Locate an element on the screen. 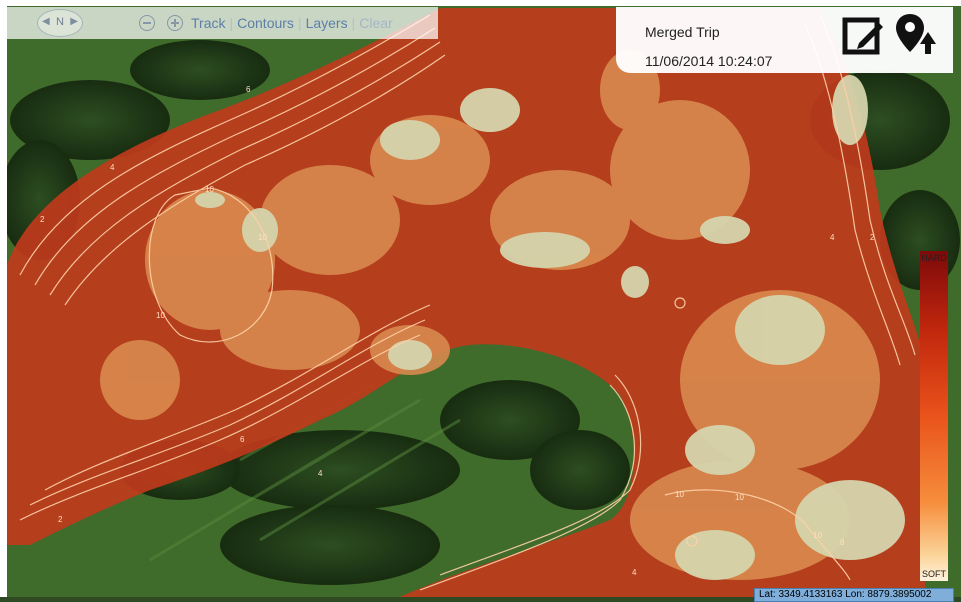  pan-navigation-control: ◀ N ▶ is located at coordinates (60, 23).